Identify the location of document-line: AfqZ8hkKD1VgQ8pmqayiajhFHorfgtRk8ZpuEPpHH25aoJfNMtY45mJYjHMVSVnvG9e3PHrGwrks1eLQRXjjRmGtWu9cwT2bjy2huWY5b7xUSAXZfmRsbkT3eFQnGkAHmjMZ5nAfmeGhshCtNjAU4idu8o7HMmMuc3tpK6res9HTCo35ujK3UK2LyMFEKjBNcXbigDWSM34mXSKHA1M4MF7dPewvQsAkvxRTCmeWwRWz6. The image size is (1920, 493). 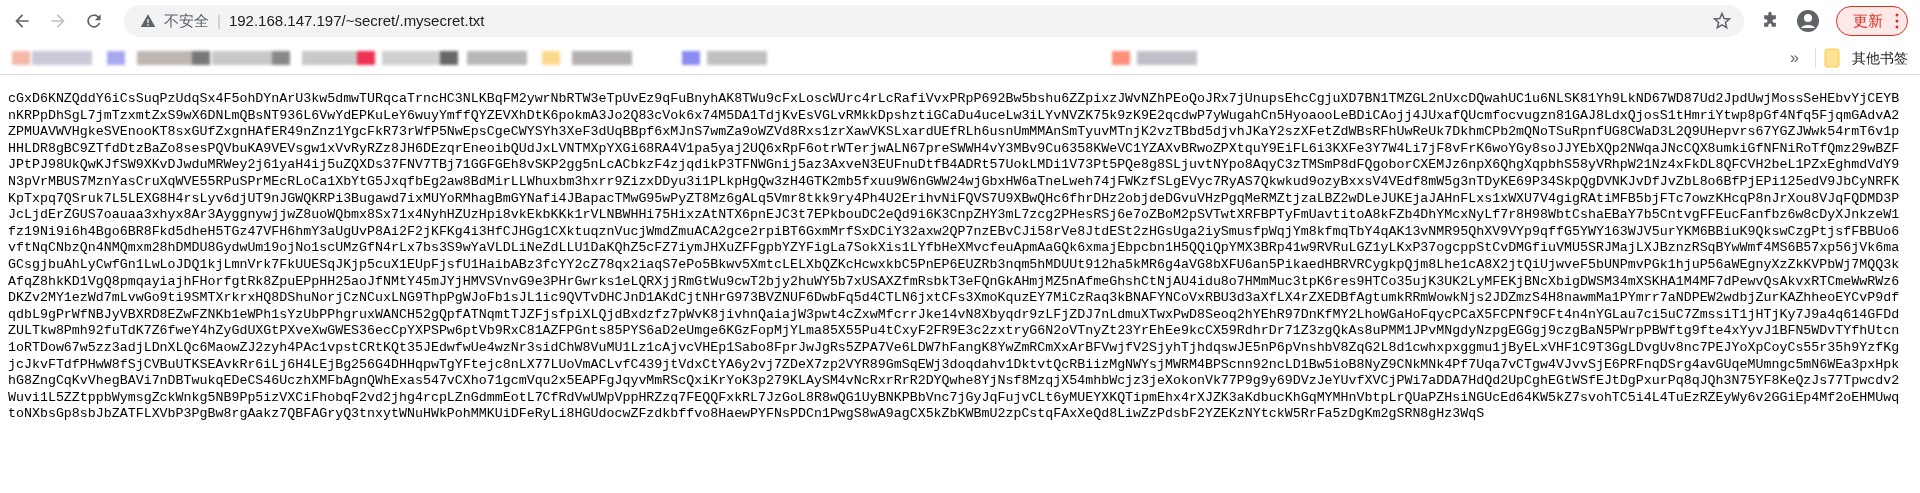
(954, 282).